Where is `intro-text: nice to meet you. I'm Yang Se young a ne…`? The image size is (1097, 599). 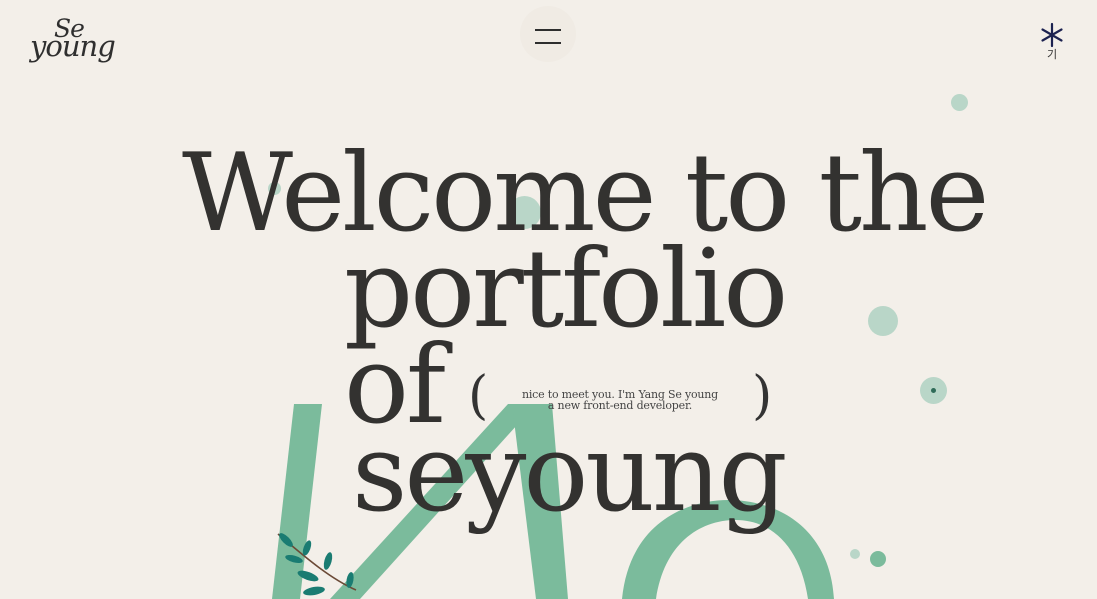
intro-text: nice to meet you. I'm Yang Se young a ne… is located at coordinates (620, 400).